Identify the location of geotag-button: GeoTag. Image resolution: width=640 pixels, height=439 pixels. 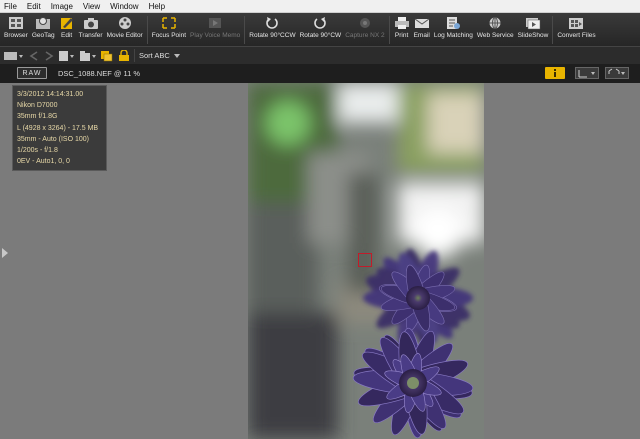
(43, 29).